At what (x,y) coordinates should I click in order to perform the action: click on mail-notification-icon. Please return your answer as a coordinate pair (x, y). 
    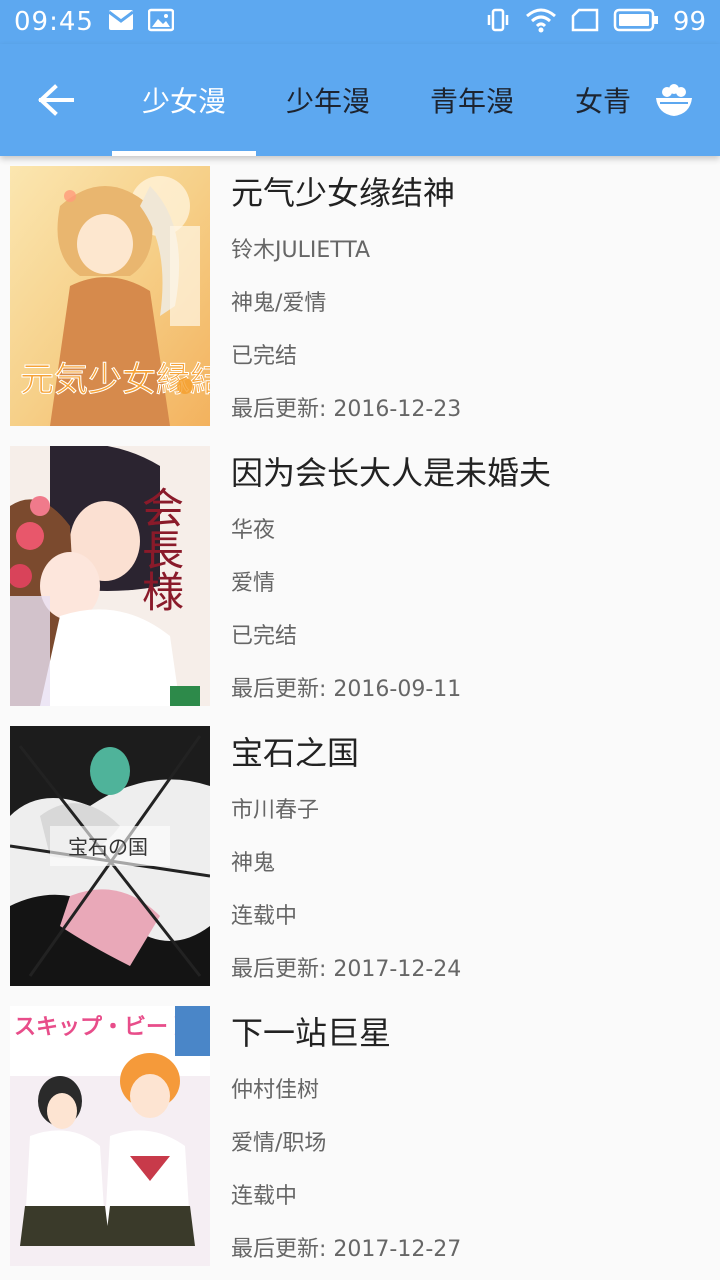
    Looking at the image, I should click on (121, 22).